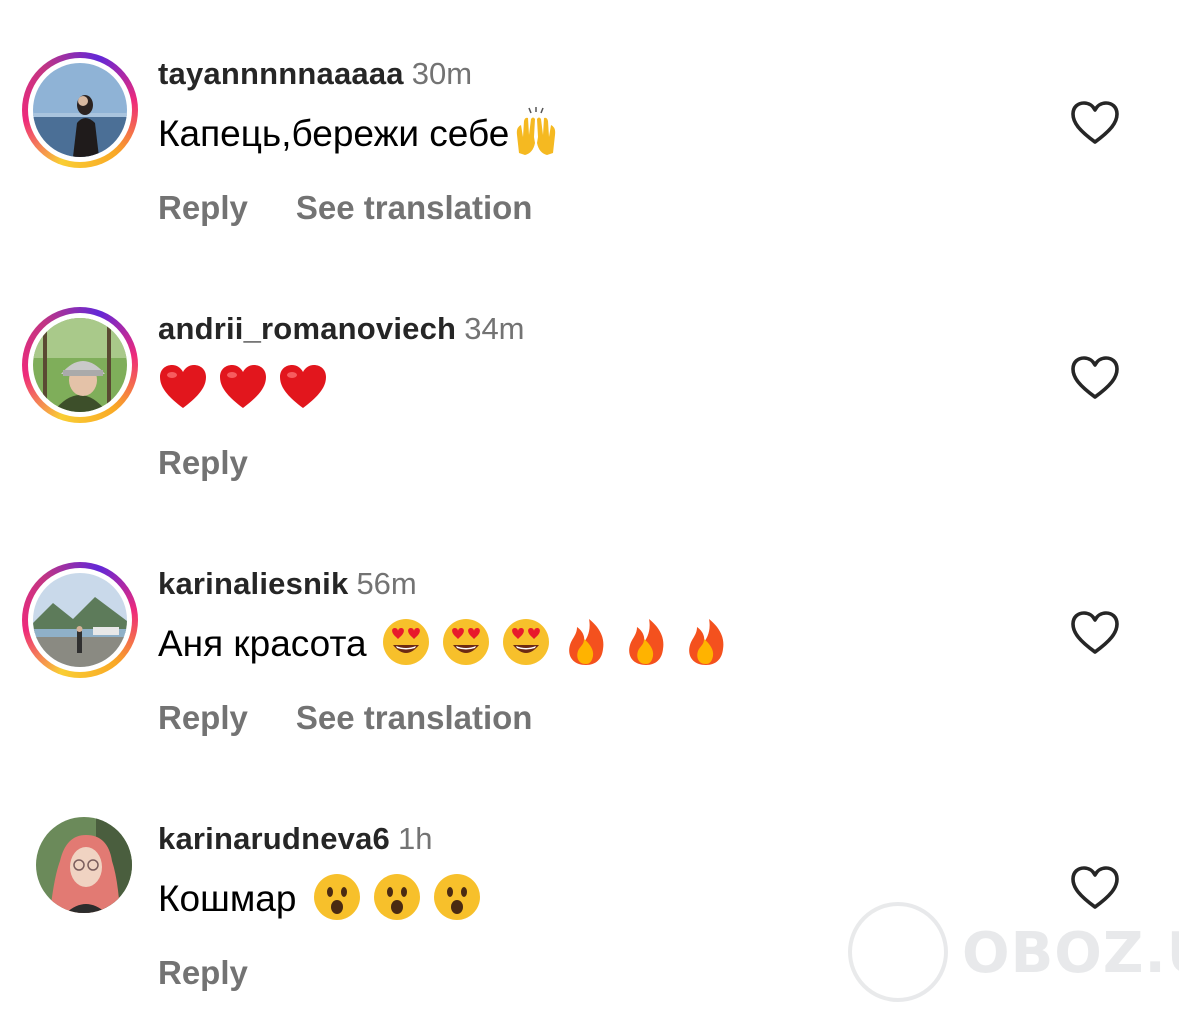  What do you see at coordinates (494, 328) in the screenshot?
I see `timestamp: 34m` at bounding box center [494, 328].